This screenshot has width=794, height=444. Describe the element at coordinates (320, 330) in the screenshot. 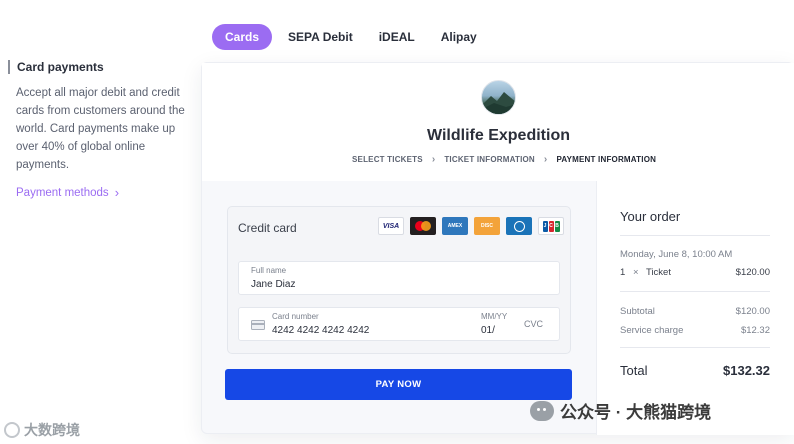

I see `card-number-input: 4242 4242 4242 4242` at that location.